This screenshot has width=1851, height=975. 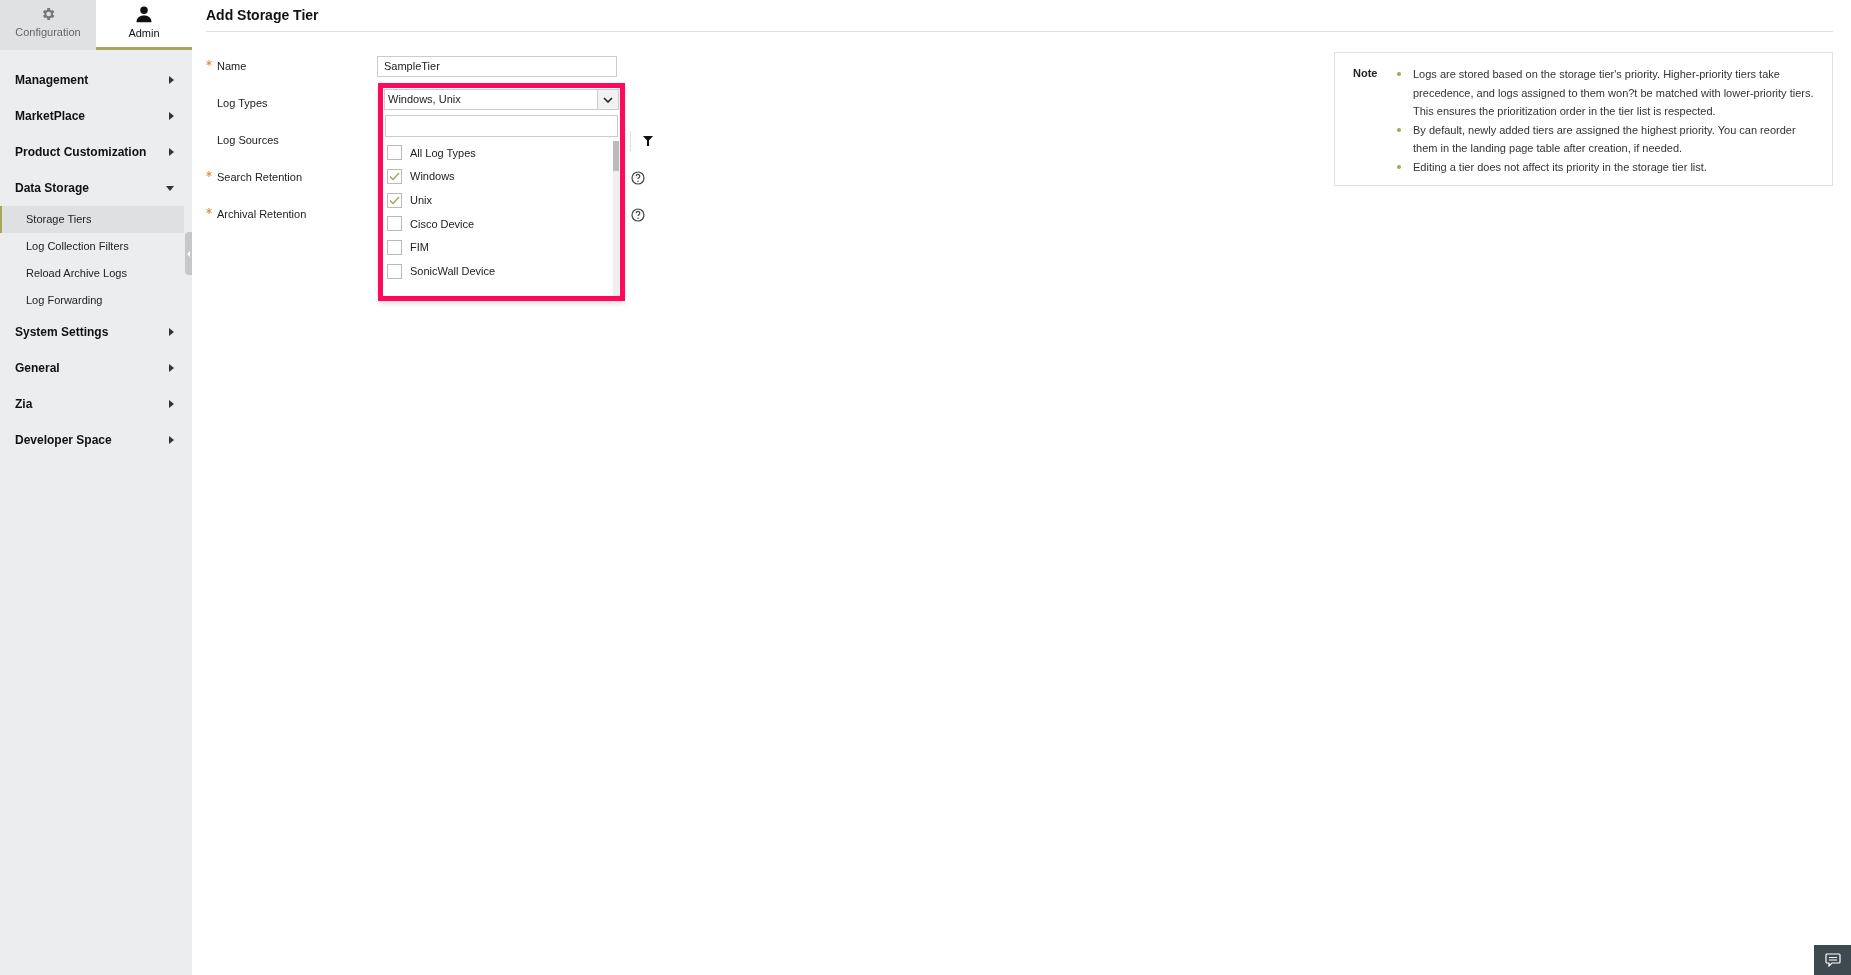 What do you see at coordinates (616, 218) in the screenshot?
I see `scrollbar` at bounding box center [616, 218].